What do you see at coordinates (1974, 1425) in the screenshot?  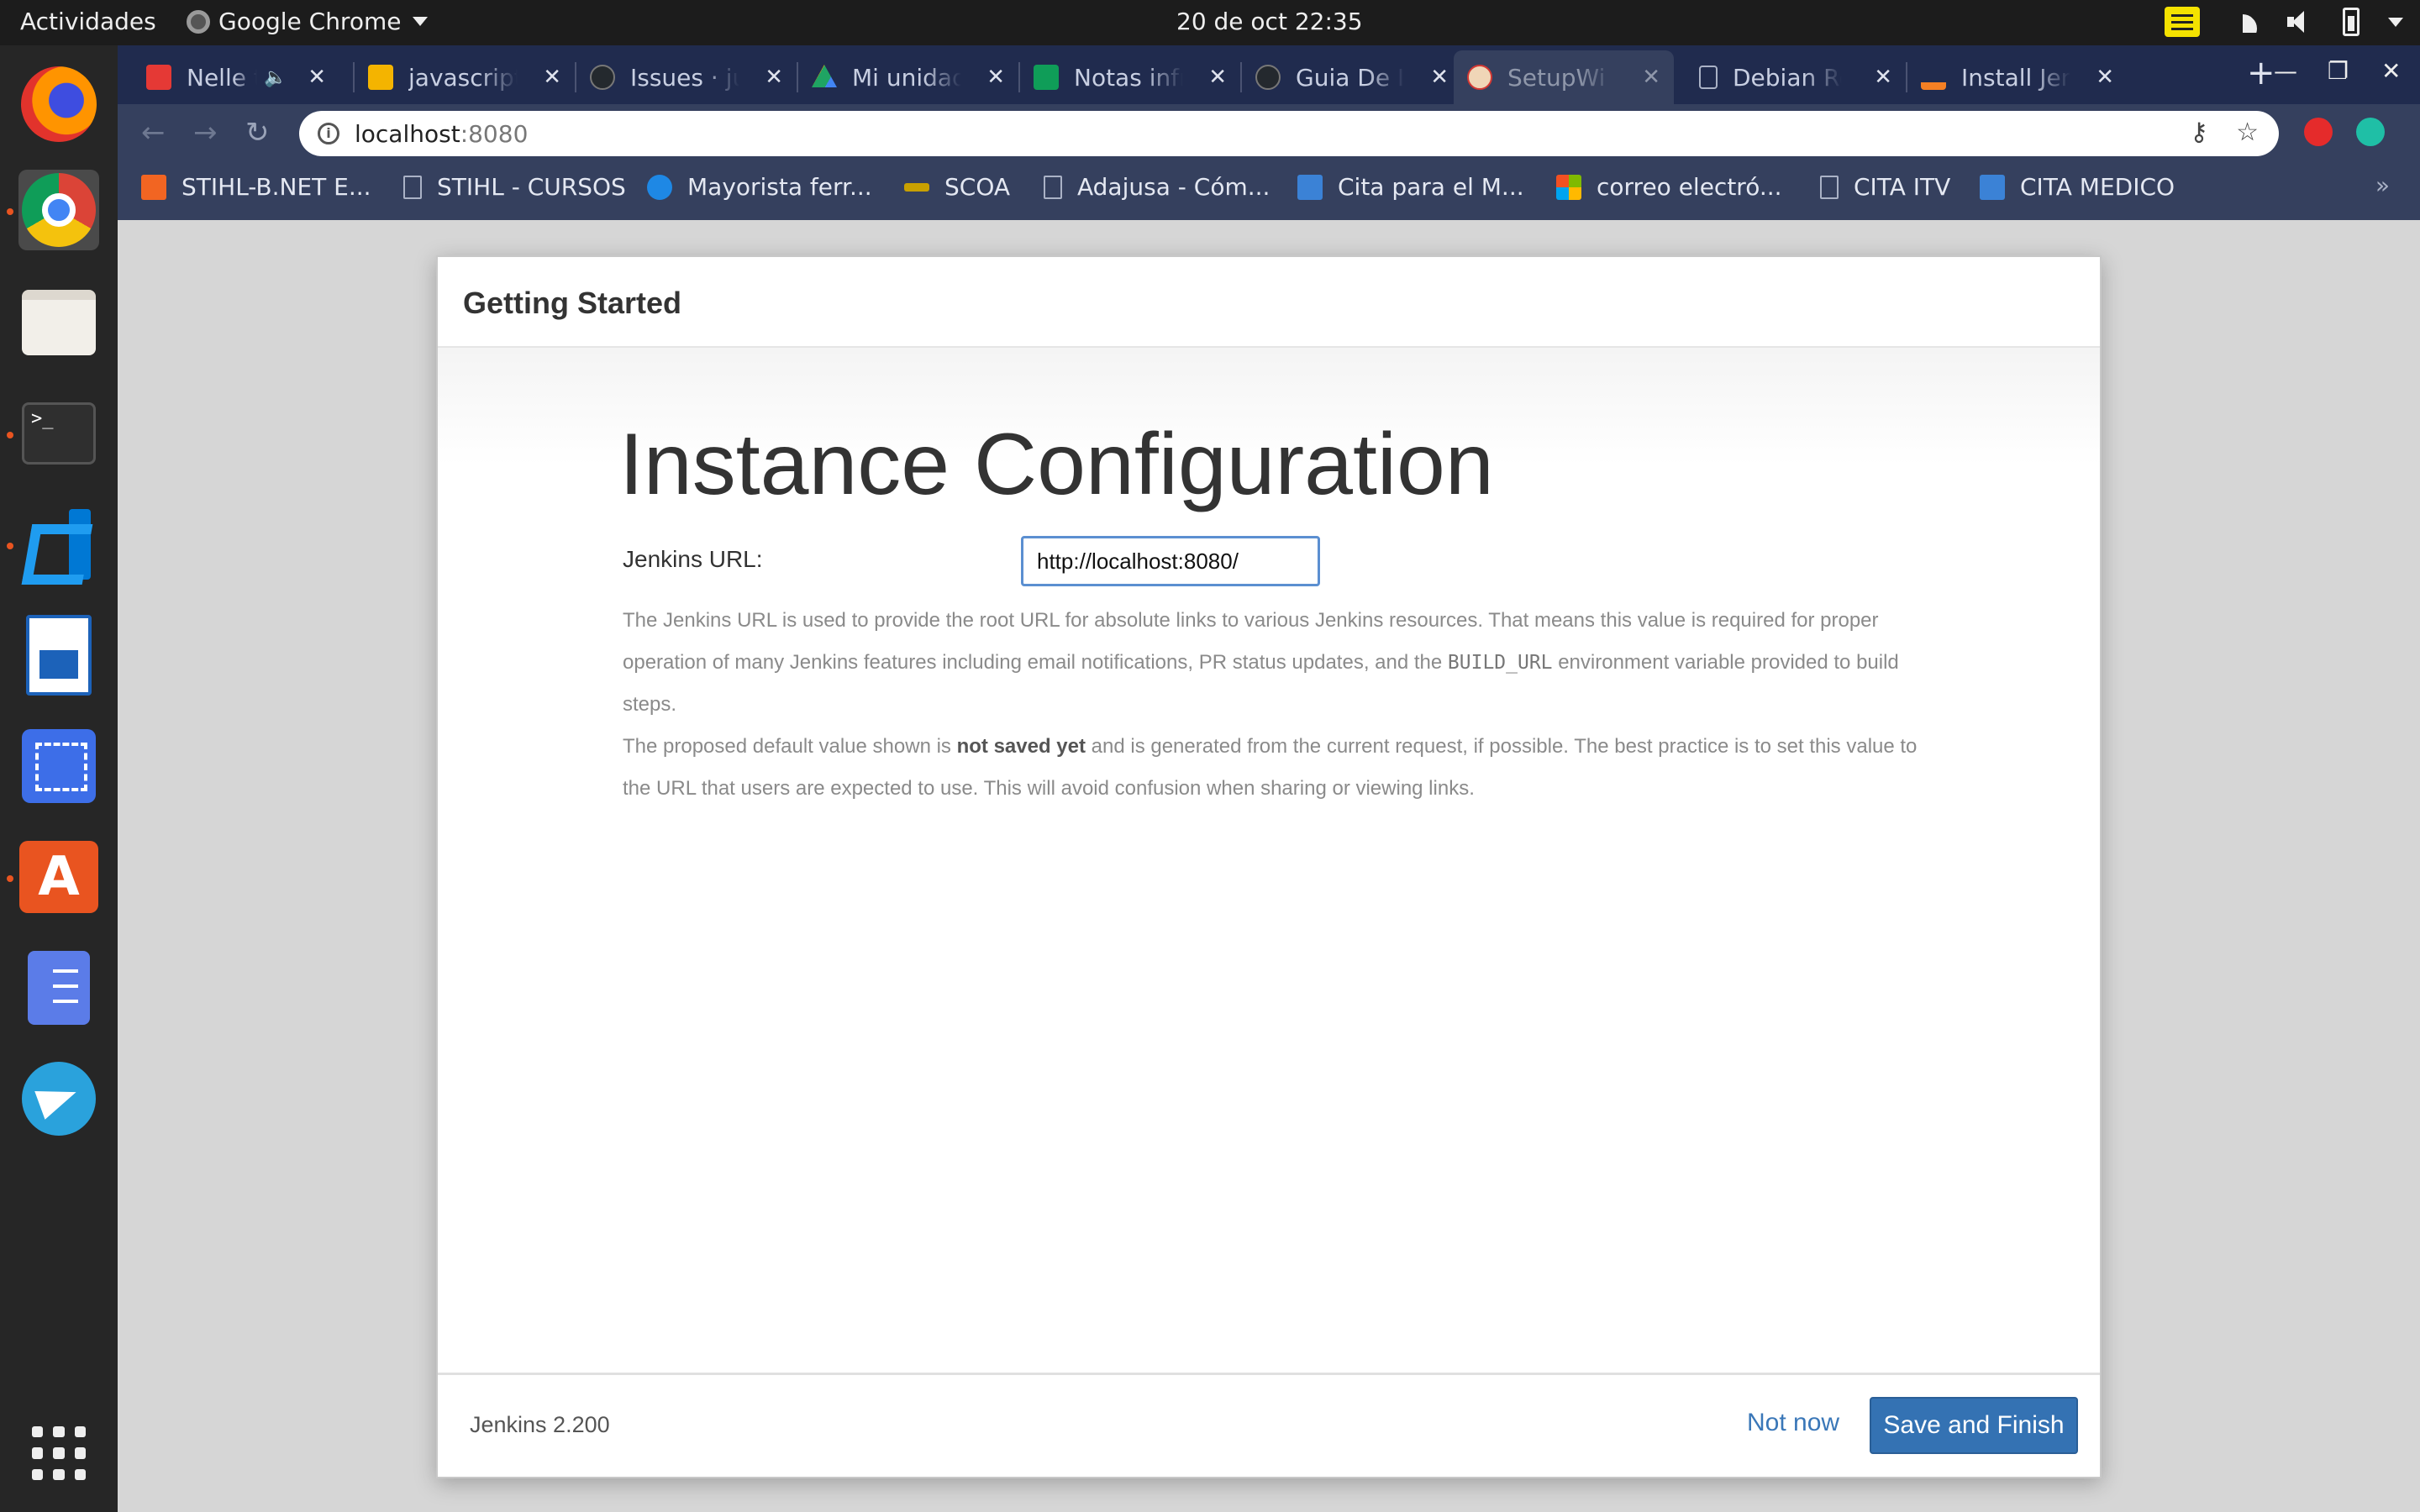 I see `save-and-finish-button: Save and Finish` at bounding box center [1974, 1425].